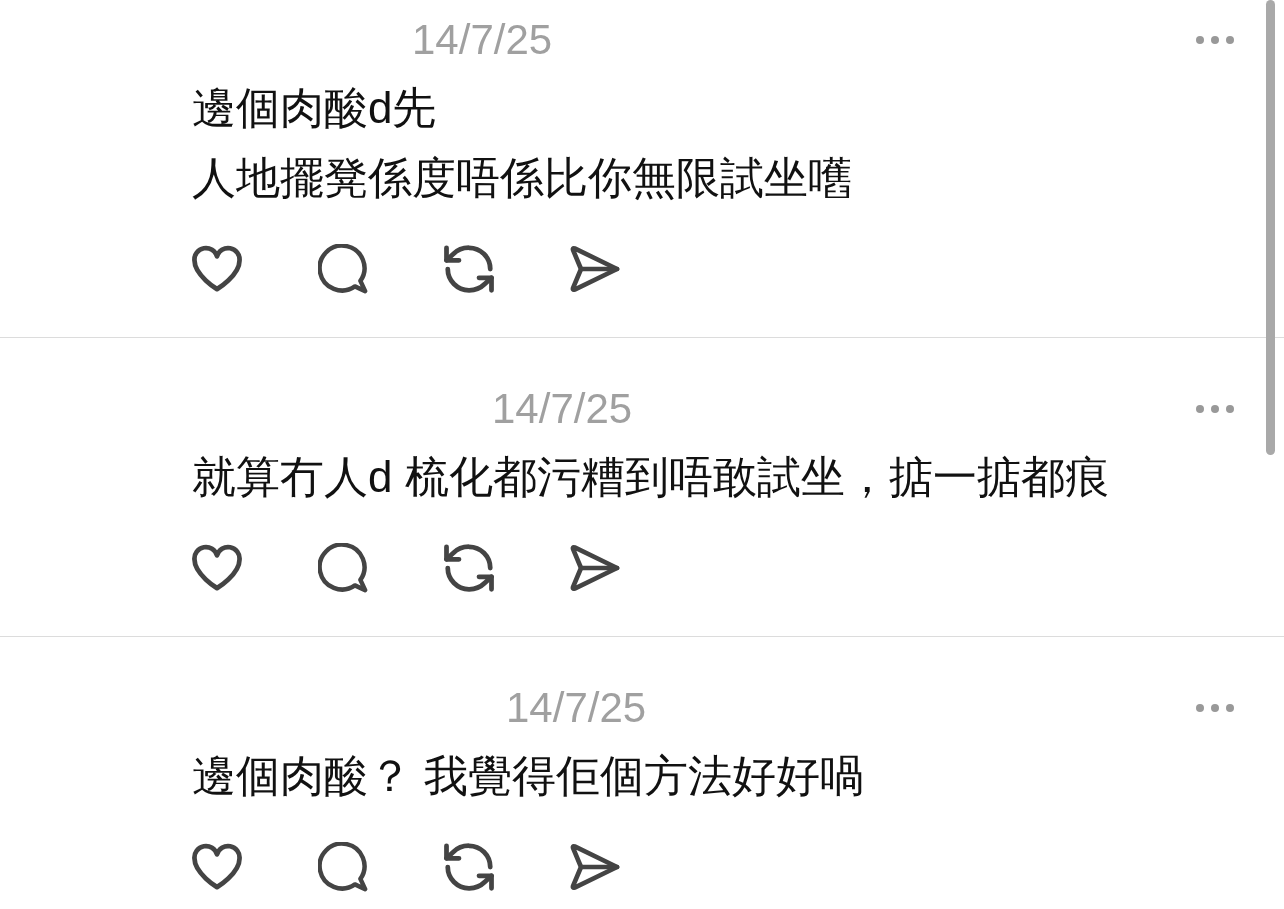  I want to click on scrollbar, so click(1270, 227).